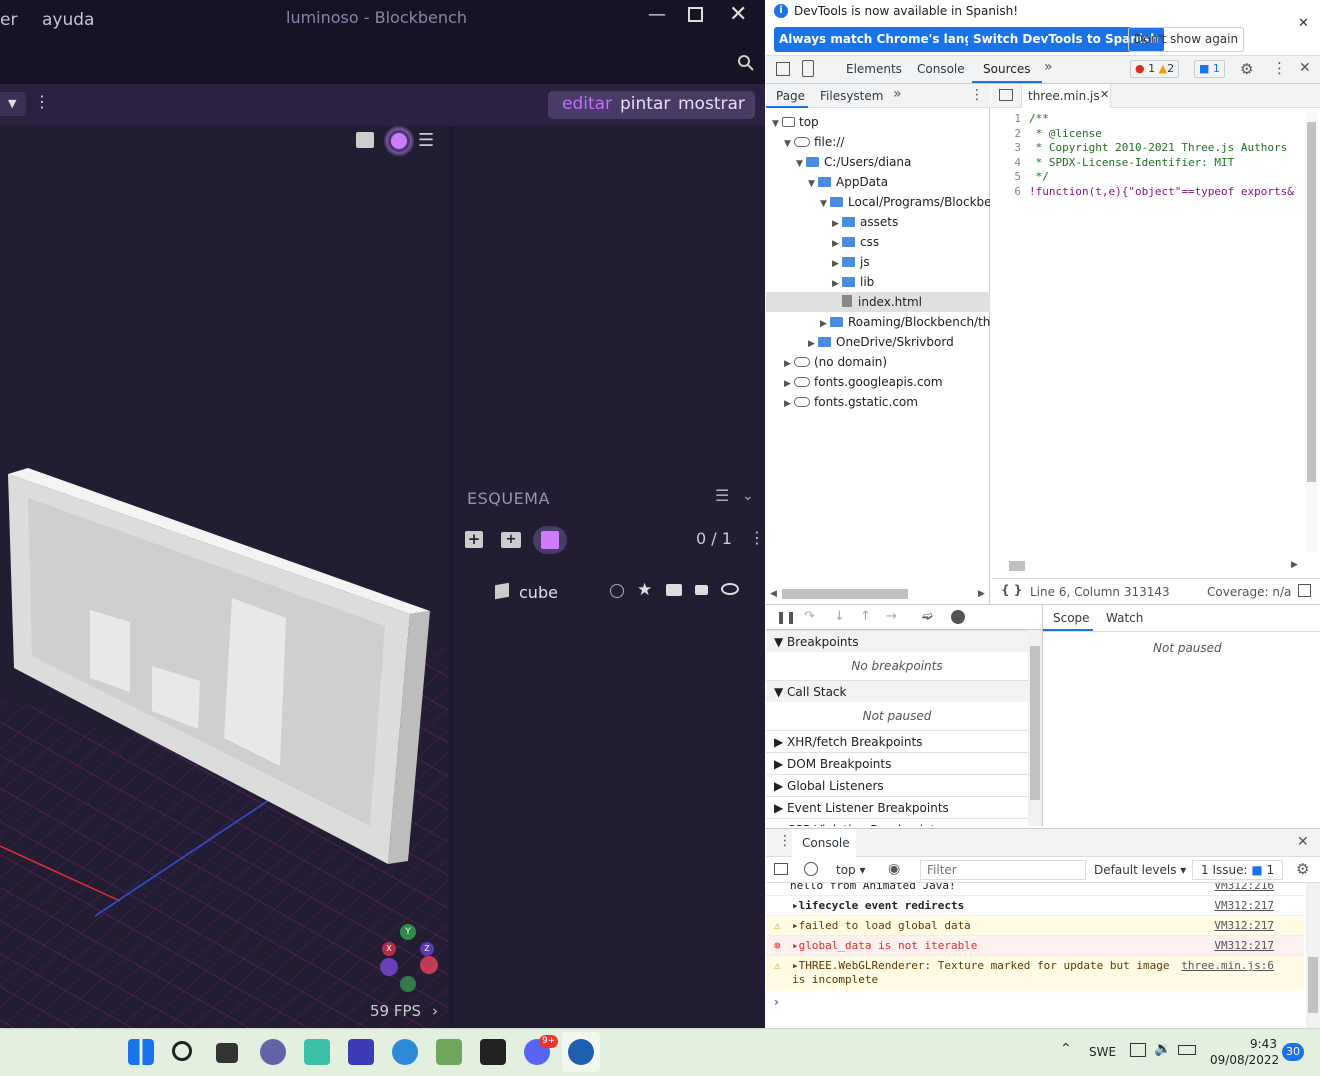 This screenshot has height=1076, width=1320. I want to click on console-prompt: ›, so click(776, 1002).